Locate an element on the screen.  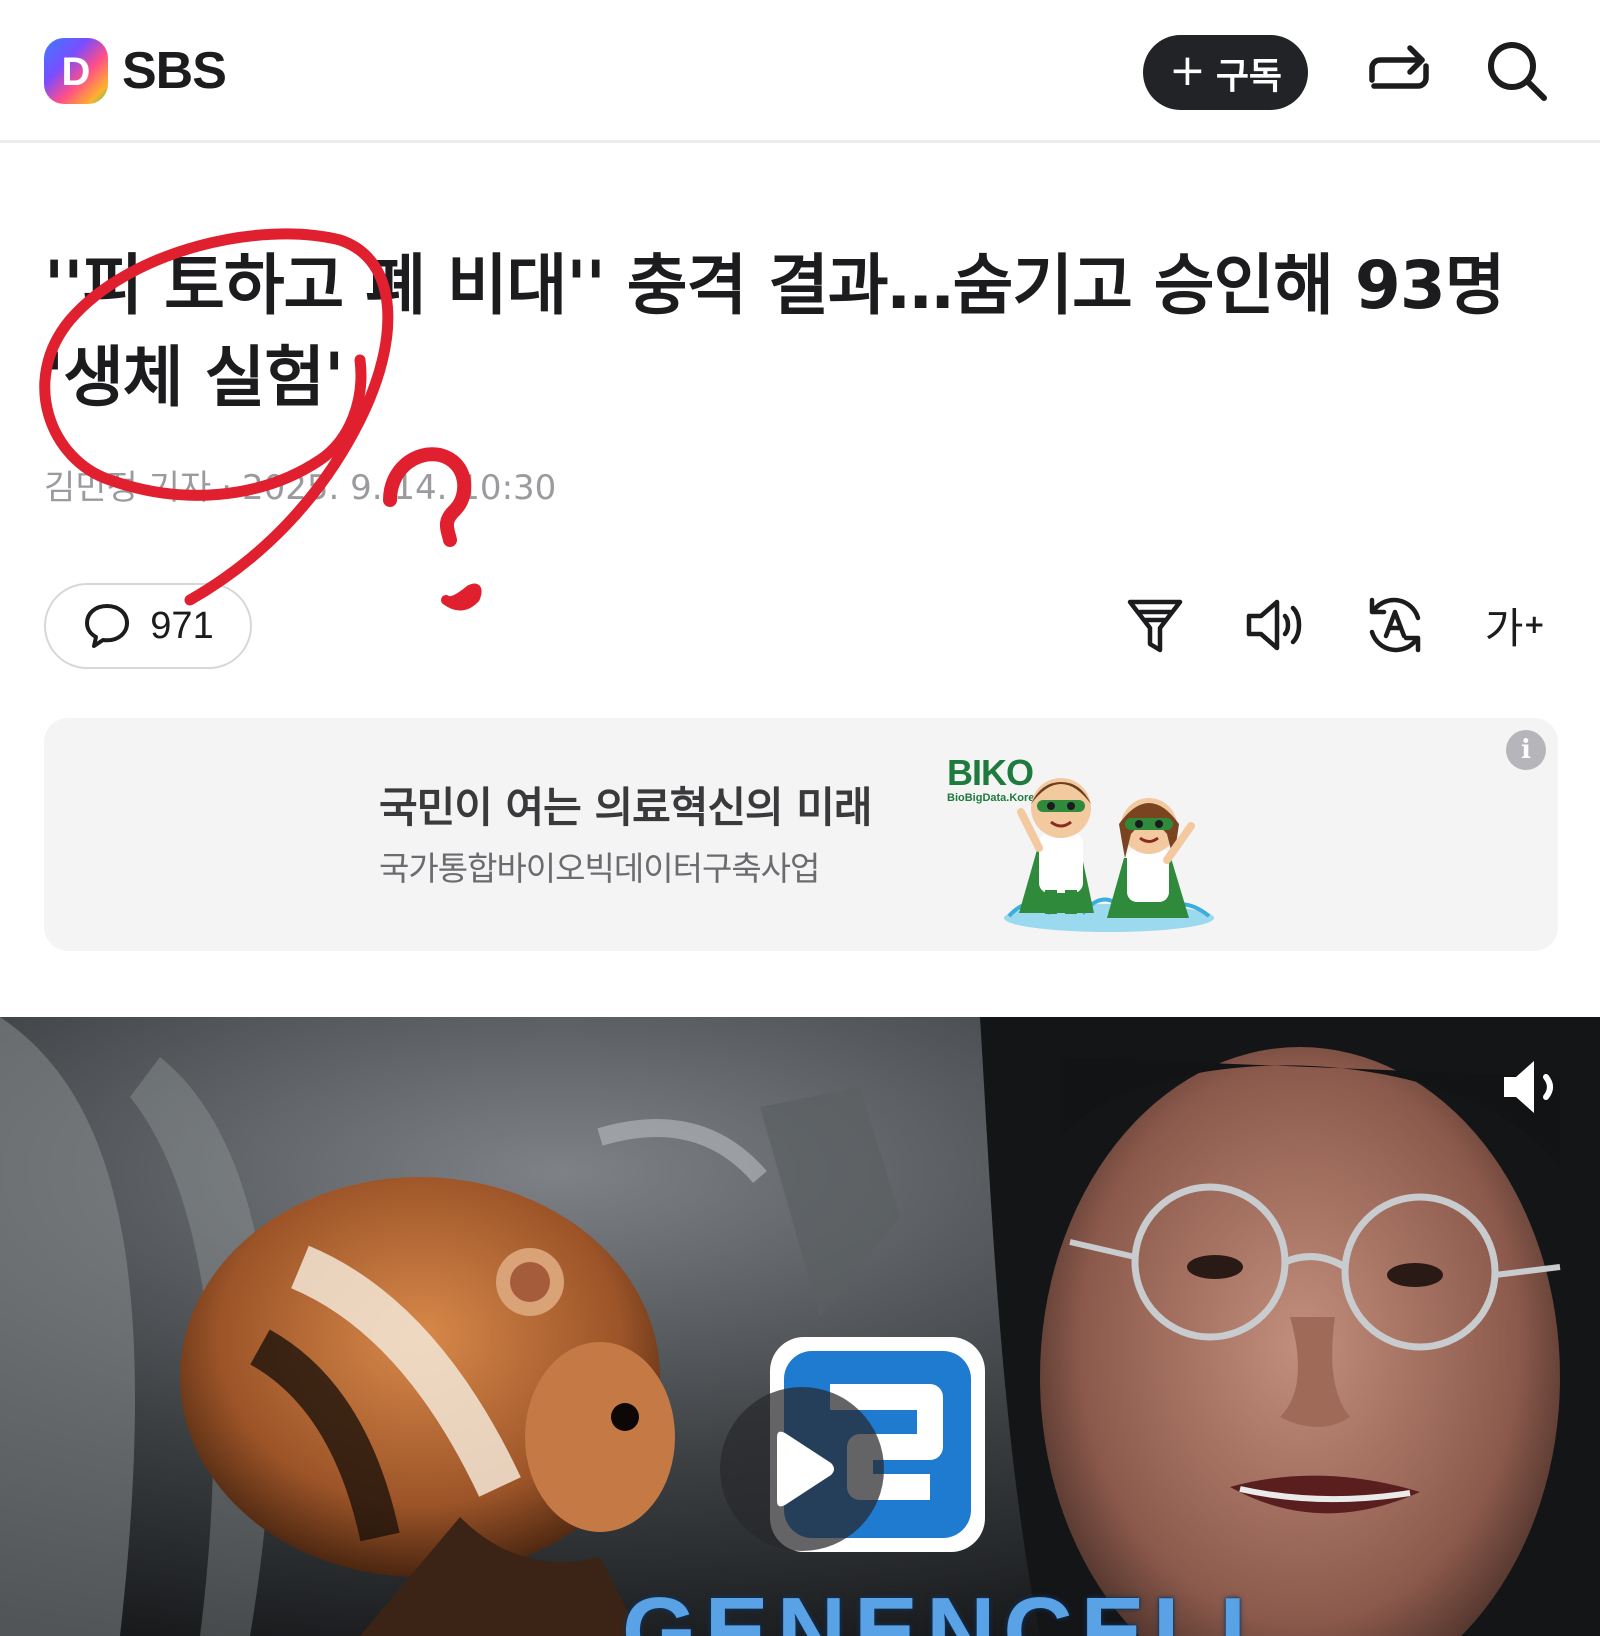
volume-muted-icon is located at coordinates (1535, 1087).